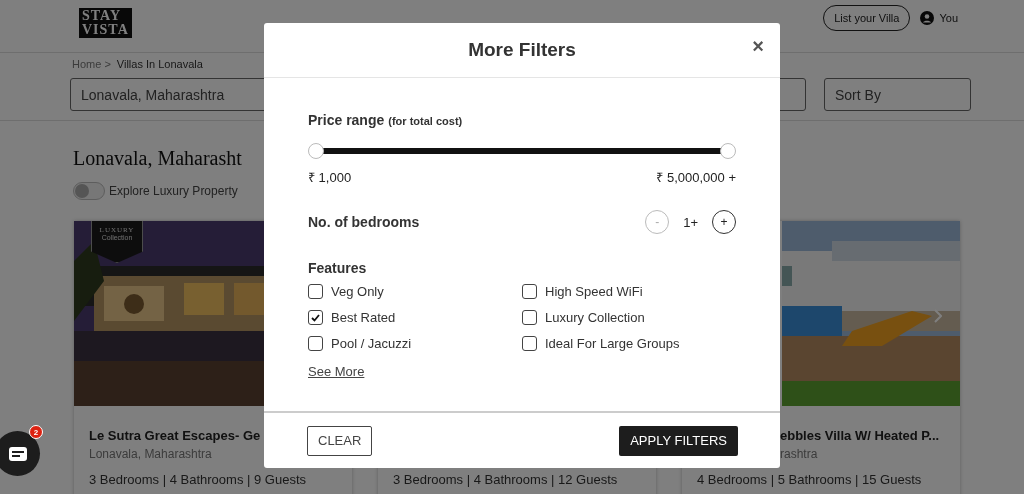 The height and width of the screenshot is (494, 1024). What do you see at coordinates (724, 222) in the screenshot?
I see `increment-button: +` at bounding box center [724, 222].